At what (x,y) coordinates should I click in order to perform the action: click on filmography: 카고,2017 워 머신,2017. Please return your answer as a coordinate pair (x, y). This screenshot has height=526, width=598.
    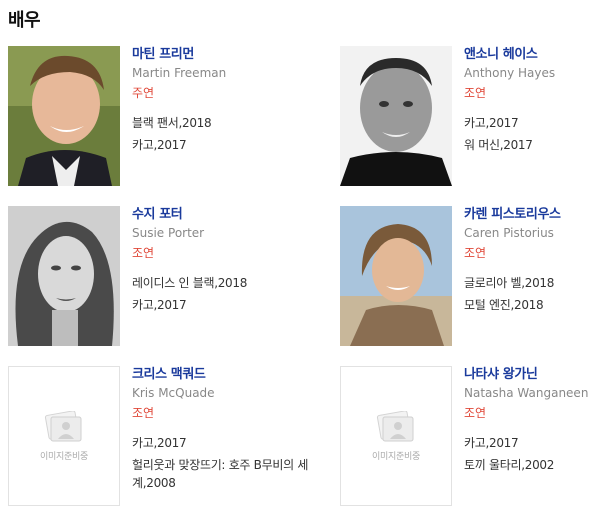
    Looking at the image, I should click on (531, 134).